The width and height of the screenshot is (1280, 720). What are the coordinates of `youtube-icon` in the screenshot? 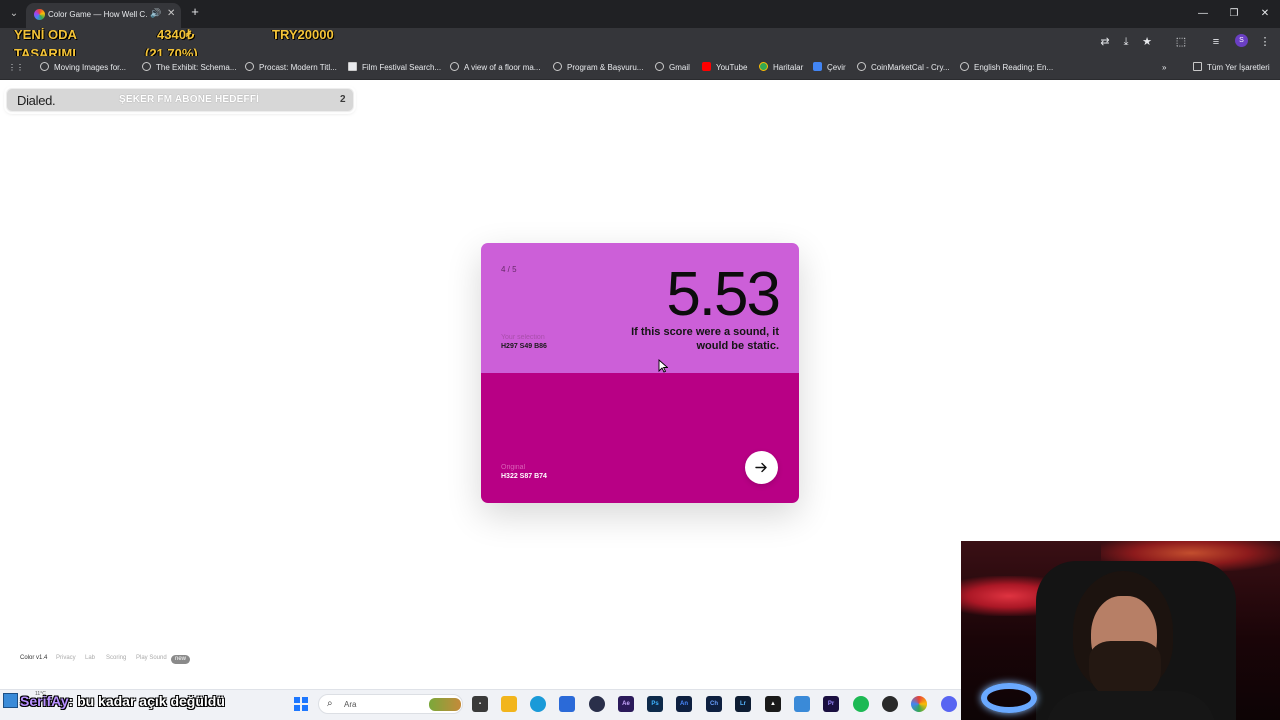 It's located at (706, 66).